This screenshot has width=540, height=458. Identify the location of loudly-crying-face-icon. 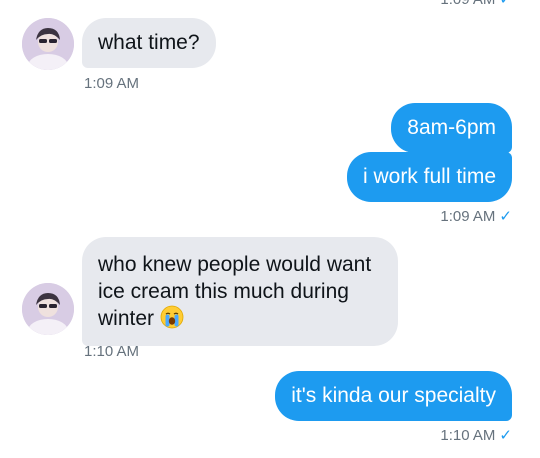
(172, 317).